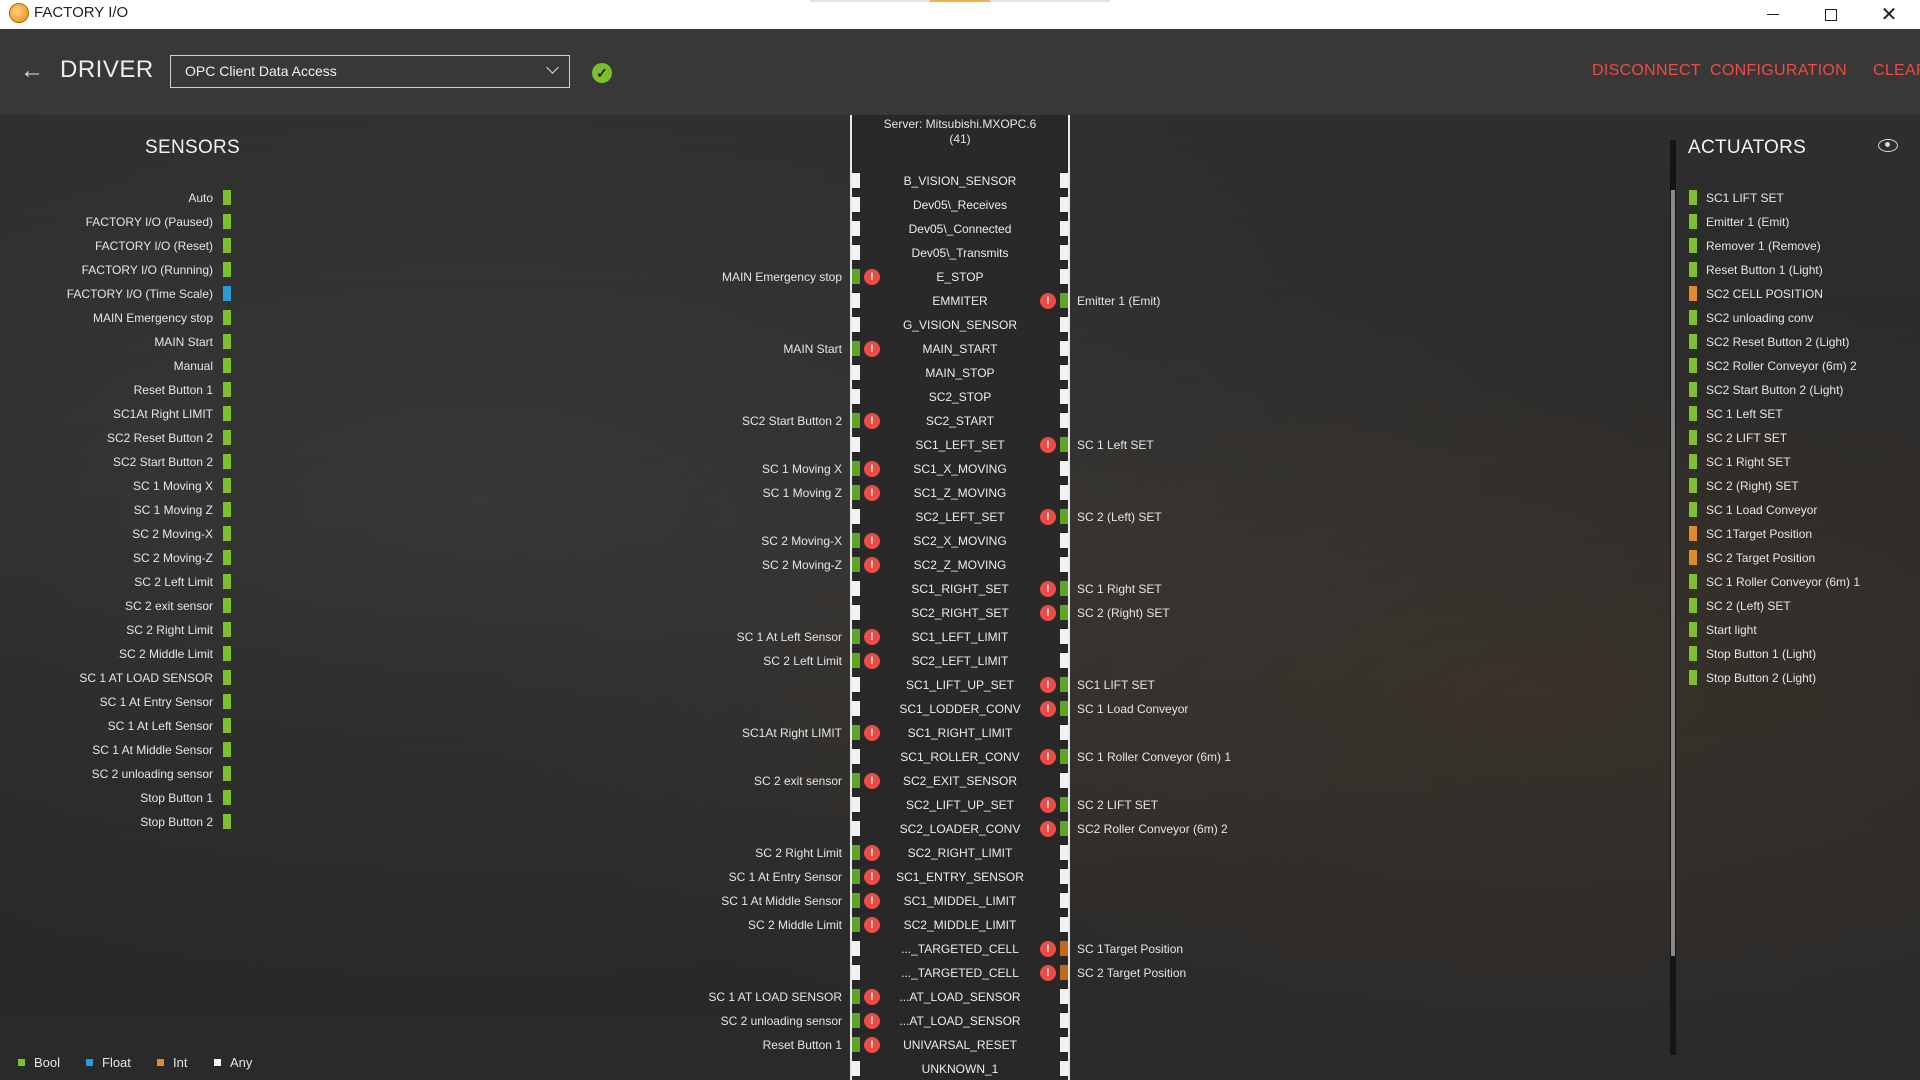 The image size is (1920, 1080). I want to click on actuator-label: SC2 CELL POSITION, so click(1764, 294).